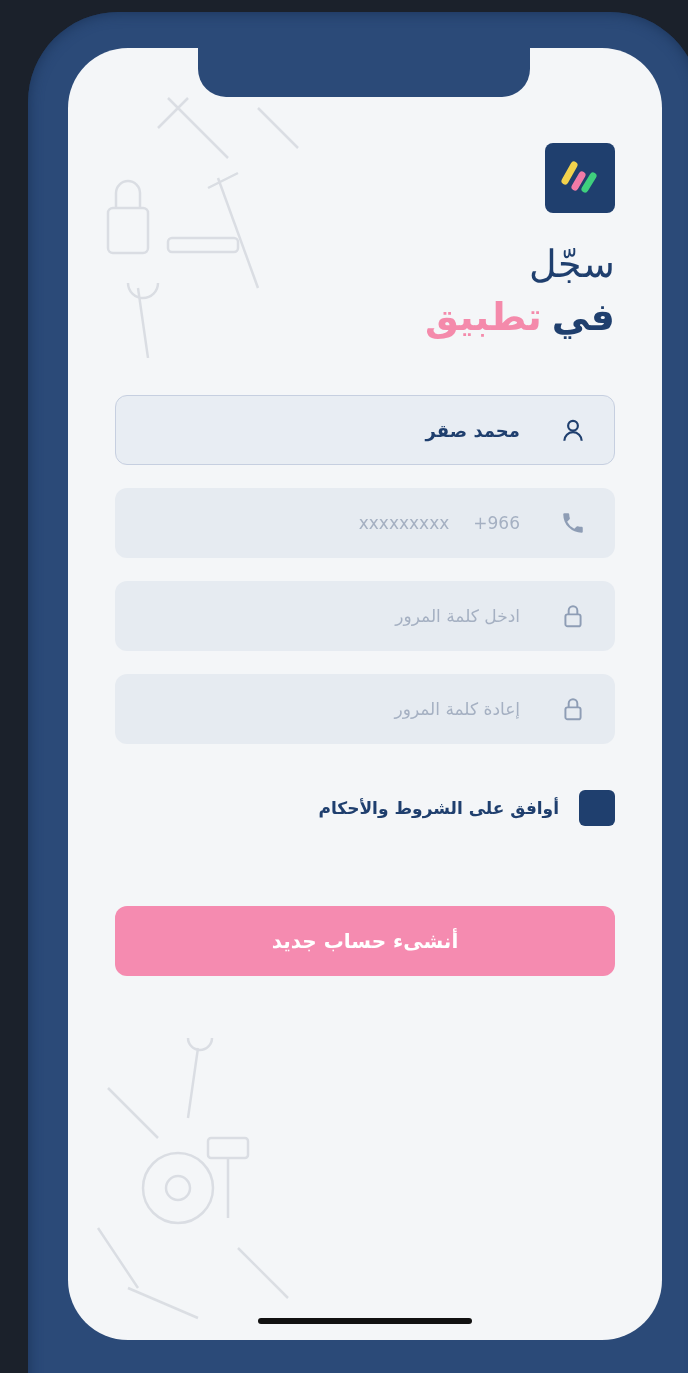 The width and height of the screenshot is (688, 1373). I want to click on name-value: محمد صقر, so click(472, 430).